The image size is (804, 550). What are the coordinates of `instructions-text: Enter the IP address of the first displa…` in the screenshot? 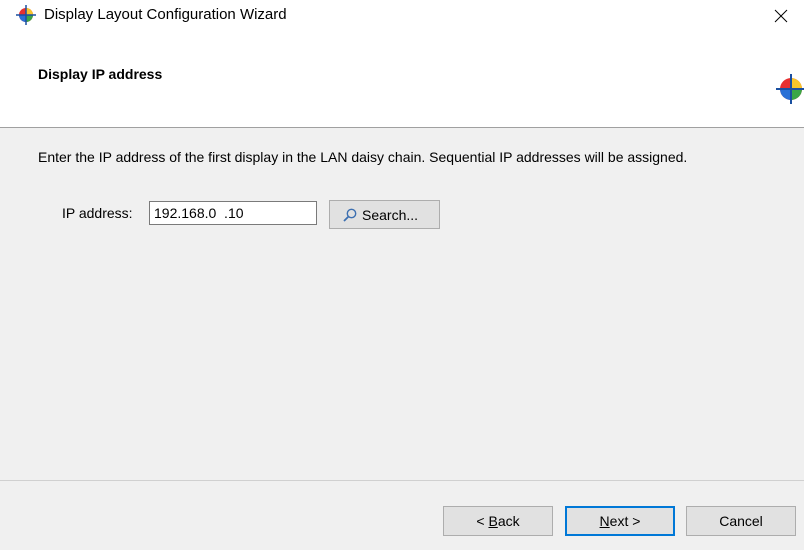 It's located at (363, 157).